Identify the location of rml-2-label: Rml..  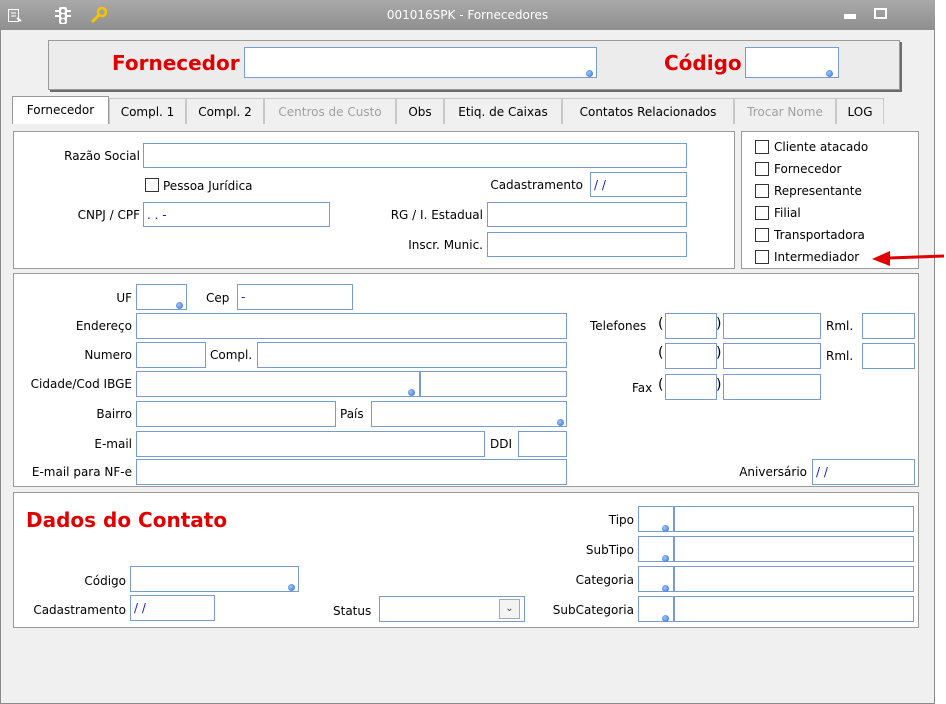
(840, 356).